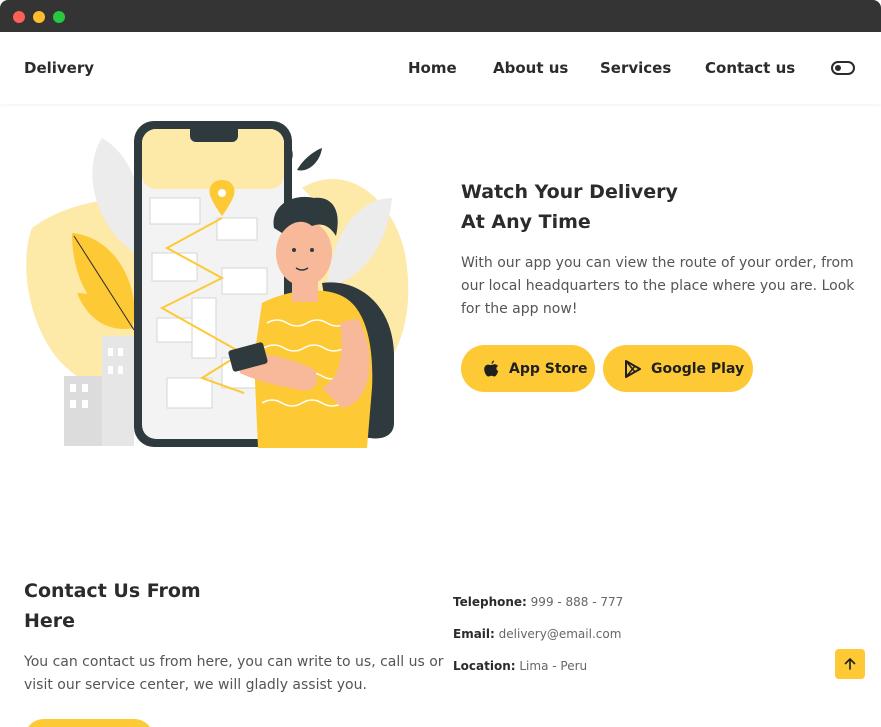 The image size is (881, 727). I want to click on google-play-icon, so click(633, 369).